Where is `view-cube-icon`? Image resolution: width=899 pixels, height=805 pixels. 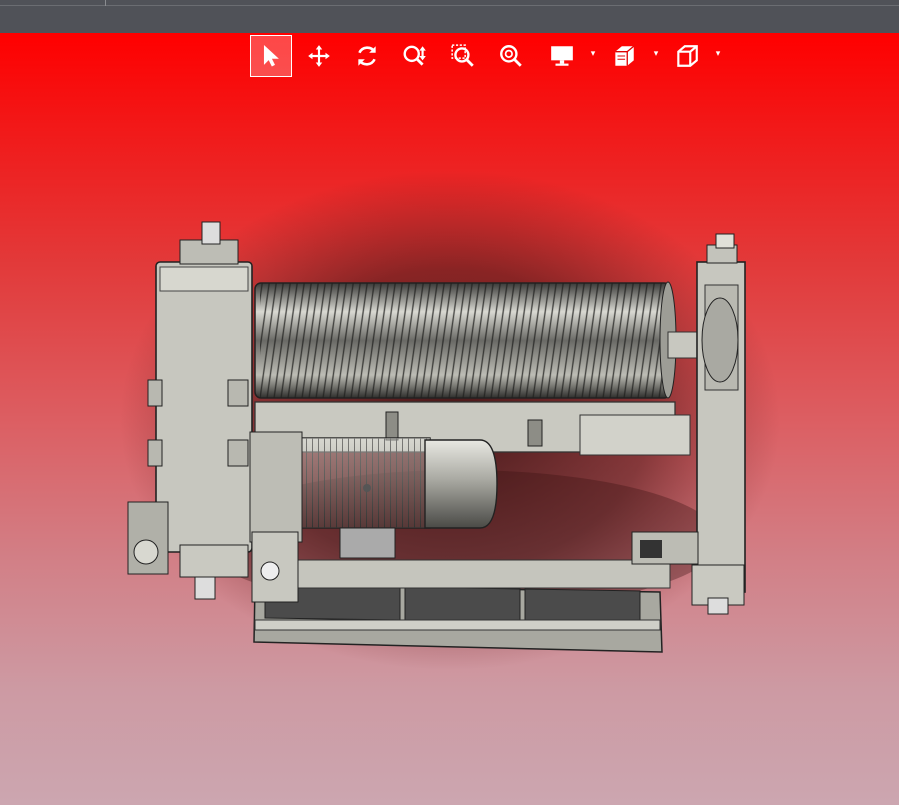
view-cube-icon is located at coordinates (687, 56).